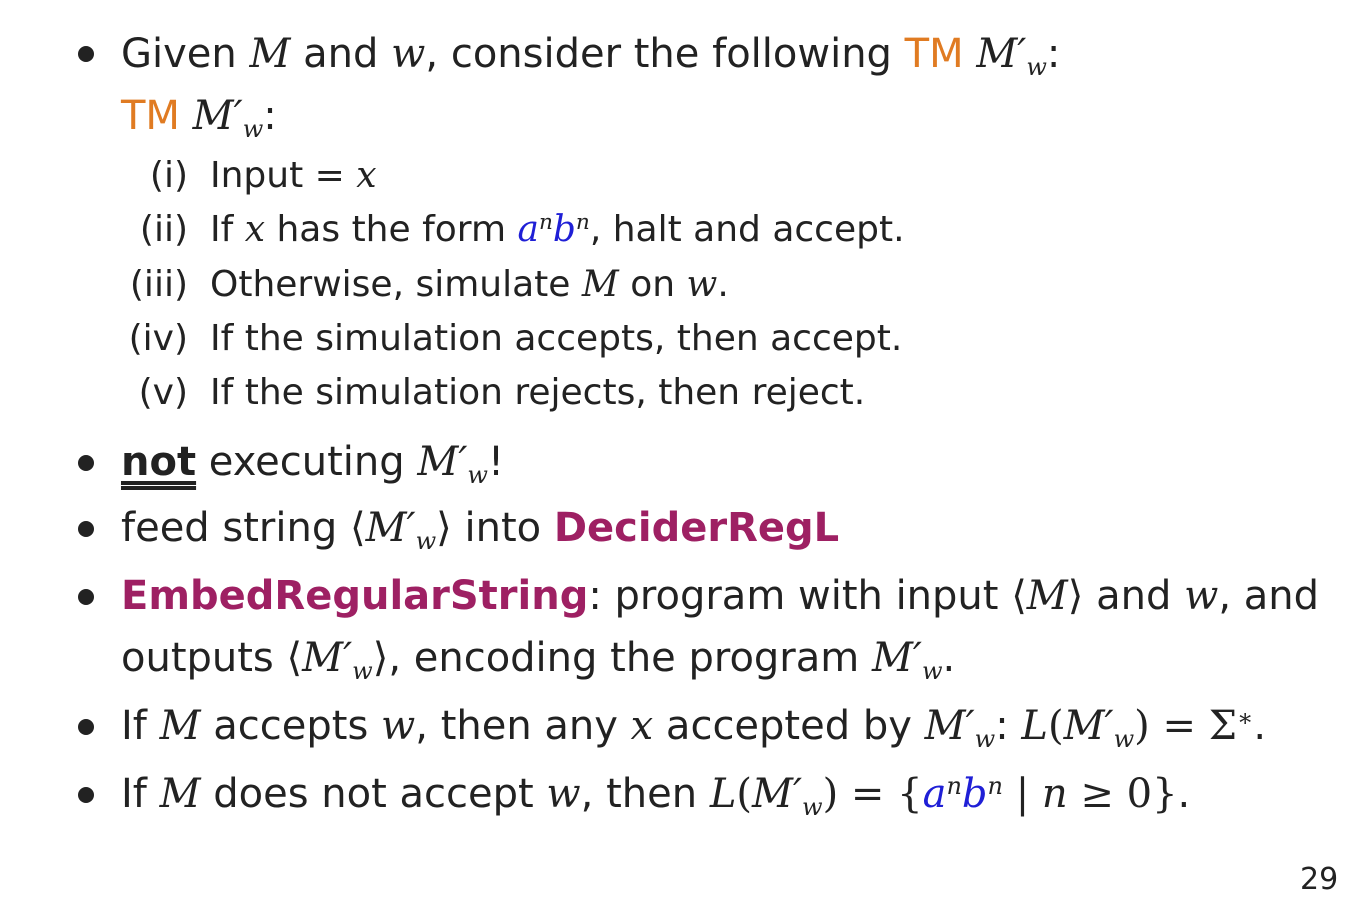 This screenshot has height=920, width=1359. What do you see at coordinates (158, 284) in the screenshot?
I see `step-label: (iii)` at bounding box center [158, 284].